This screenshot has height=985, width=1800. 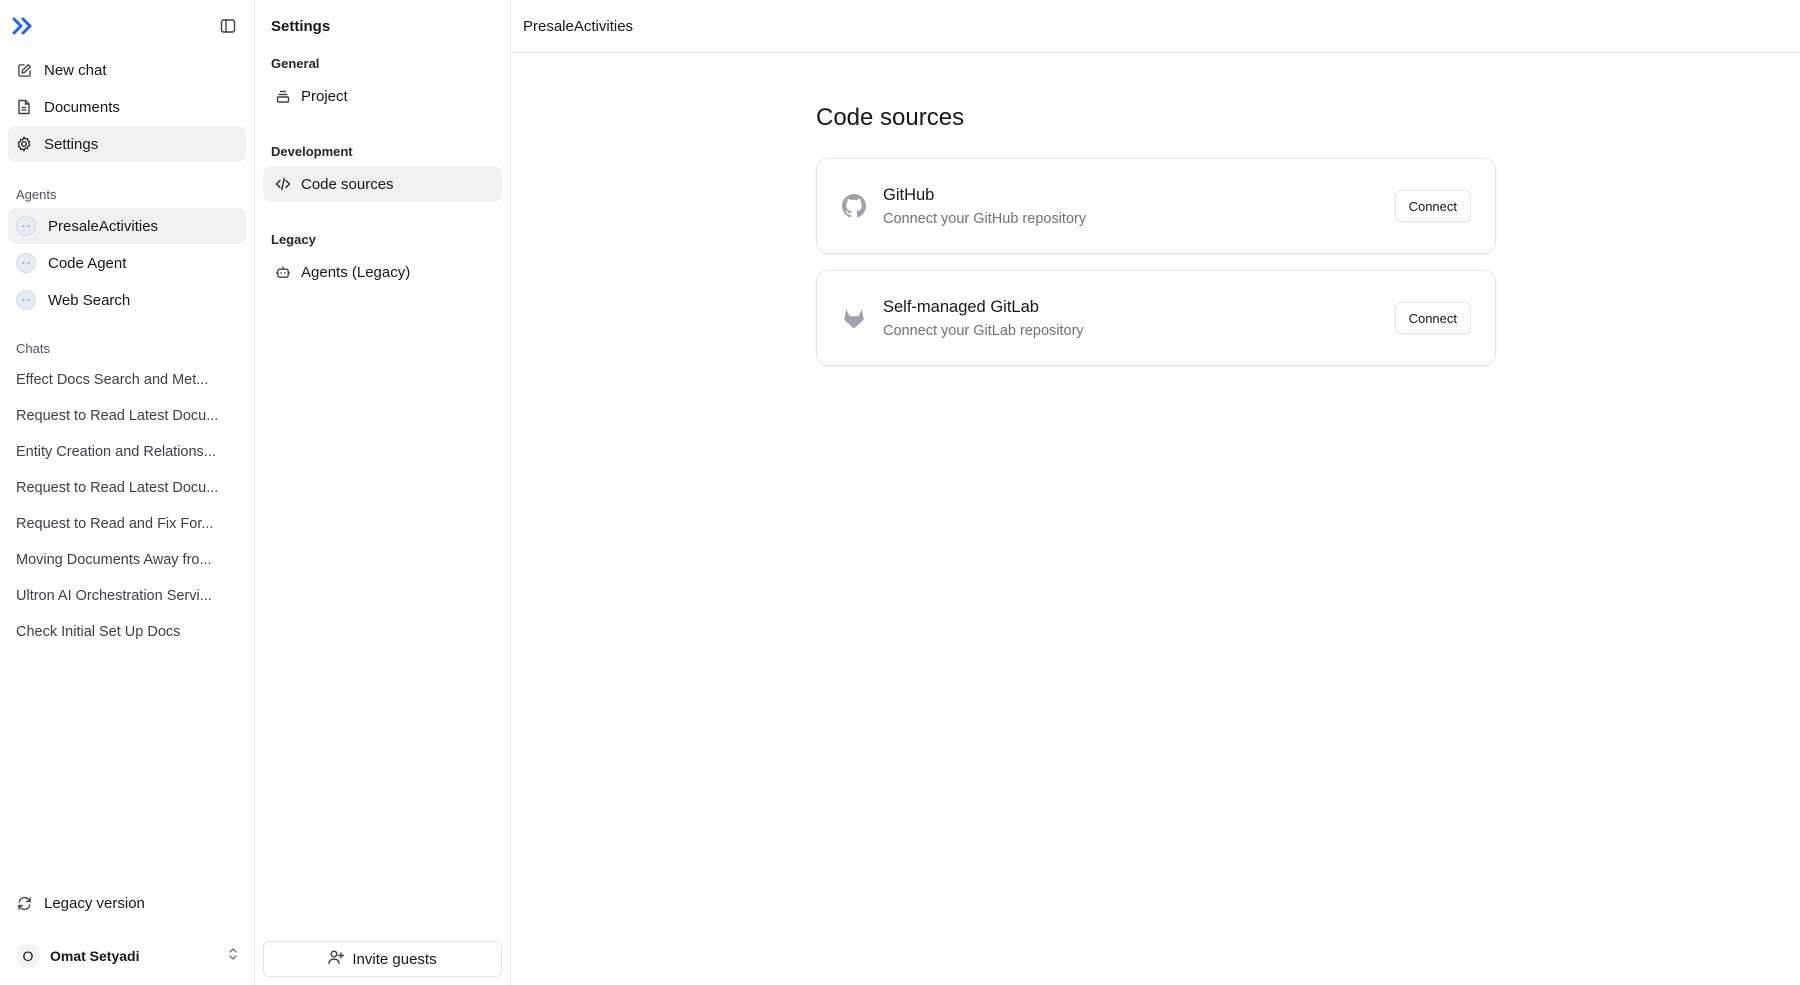 I want to click on sidebar-footer: Legacy version O Omat Setyadi, so click(x=127, y=935).